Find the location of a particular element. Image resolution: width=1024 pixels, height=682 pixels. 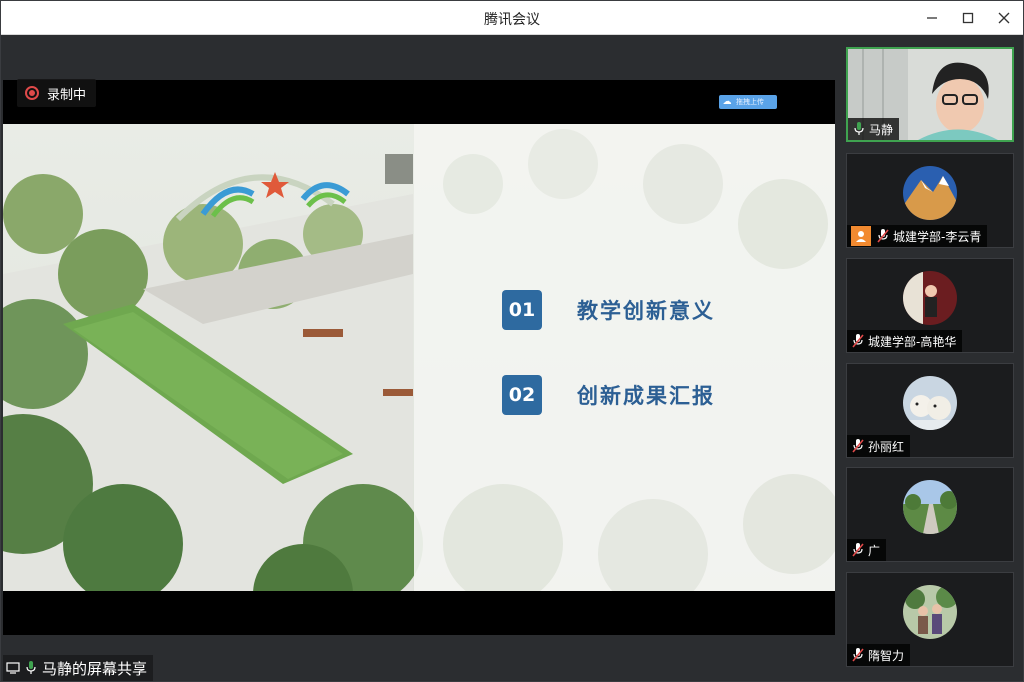

share-owner-label: 马静的屏幕共享 is located at coordinates (95, 668).